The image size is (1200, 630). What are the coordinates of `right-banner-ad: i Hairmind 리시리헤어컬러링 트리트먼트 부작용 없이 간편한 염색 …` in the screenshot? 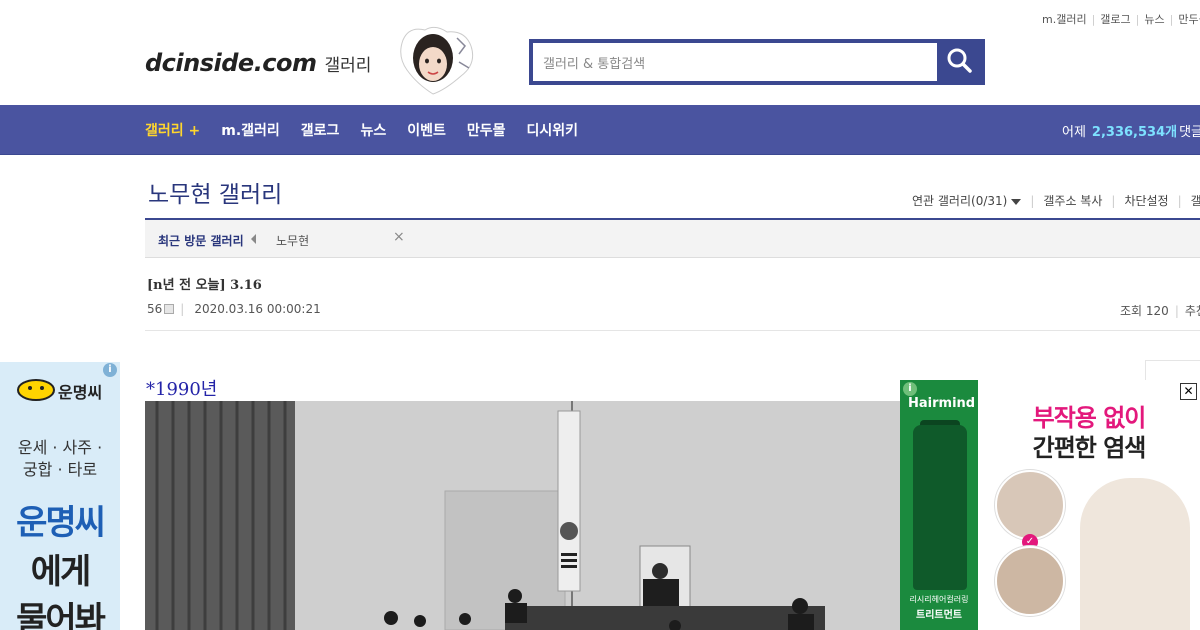 It's located at (1050, 505).